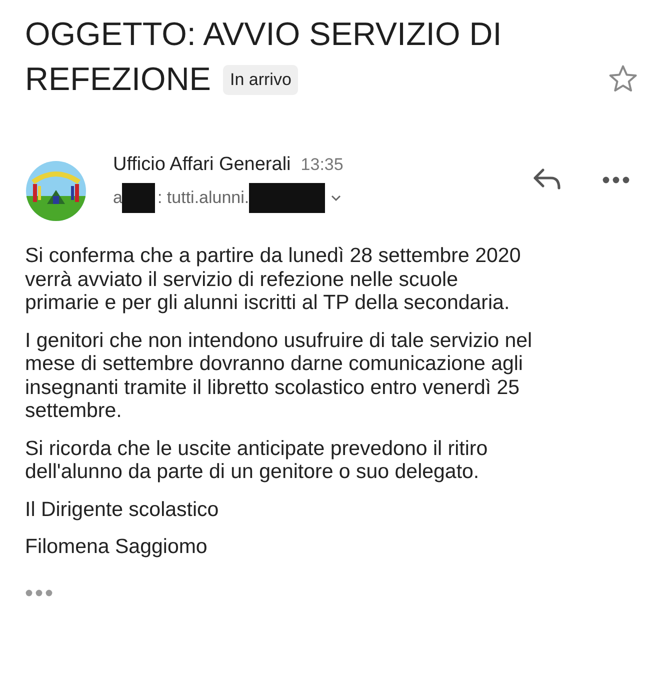  What do you see at coordinates (39, 592) in the screenshot?
I see `show-trimmed-icon` at bounding box center [39, 592].